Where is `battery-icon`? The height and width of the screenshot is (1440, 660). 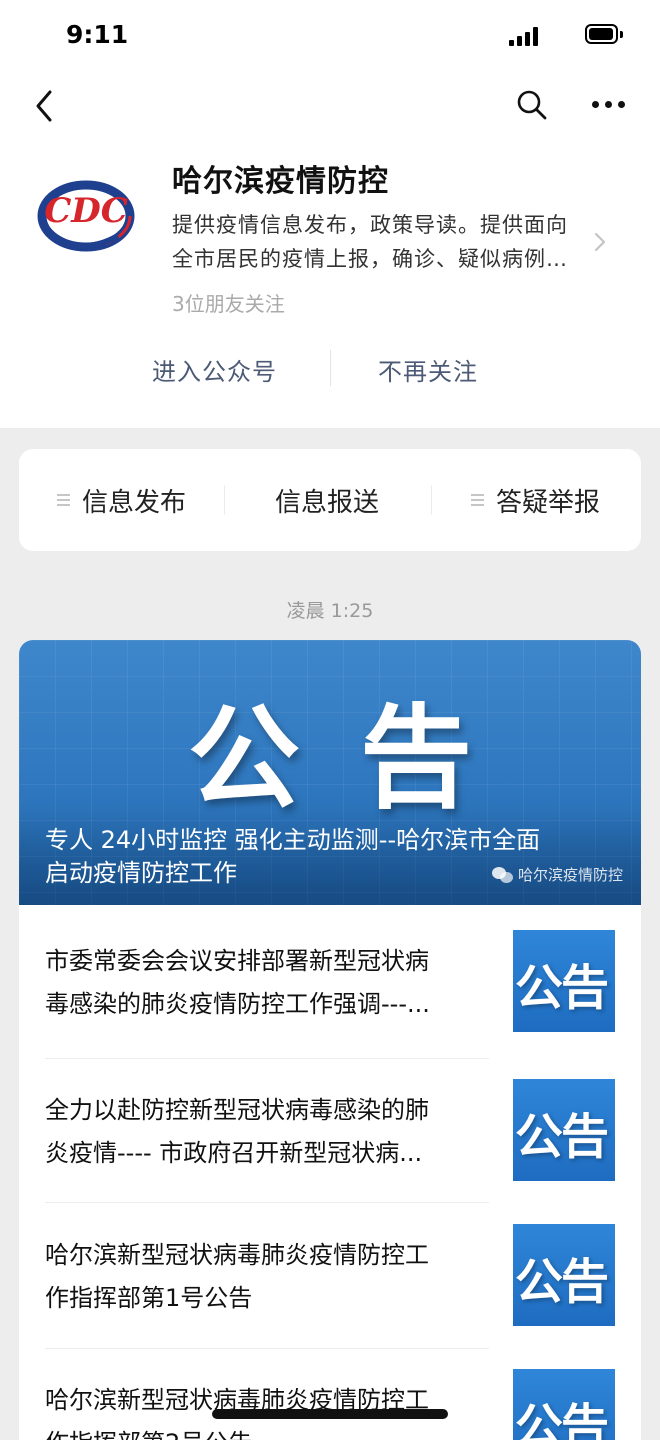 battery-icon is located at coordinates (601, 34).